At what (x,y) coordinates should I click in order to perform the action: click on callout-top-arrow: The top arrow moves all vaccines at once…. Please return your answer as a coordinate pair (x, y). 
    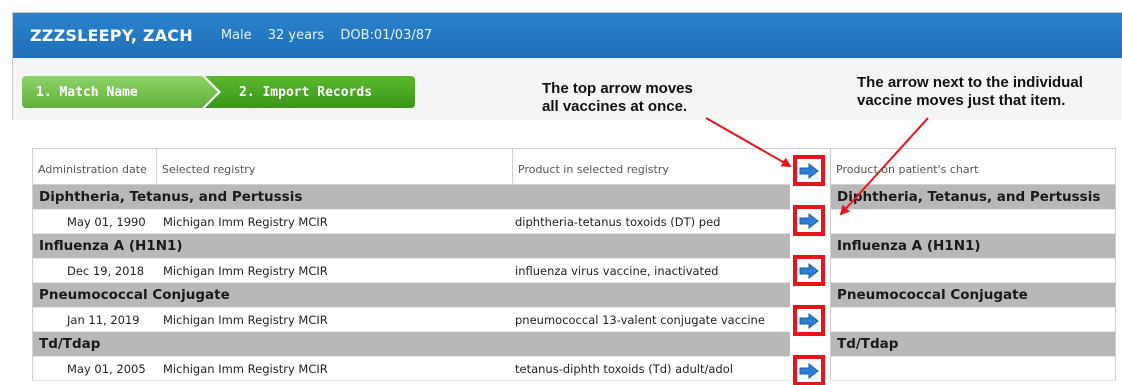
    Looking at the image, I should click on (617, 98).